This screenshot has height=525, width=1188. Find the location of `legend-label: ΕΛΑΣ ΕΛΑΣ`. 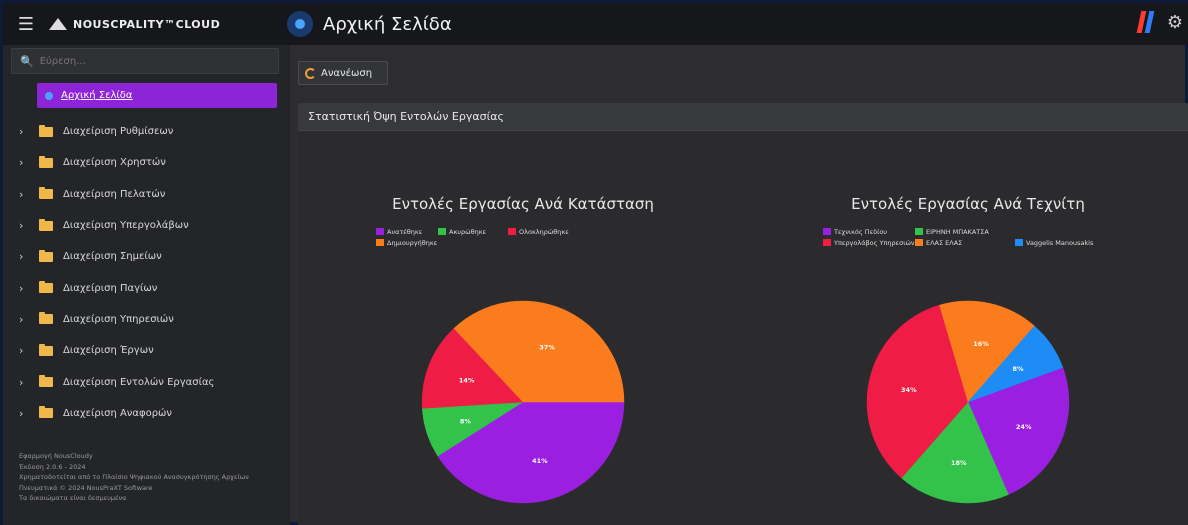

legend-label: ΕΛΑΣ ΕΛΑΣ is located at coordinates (944, 243).